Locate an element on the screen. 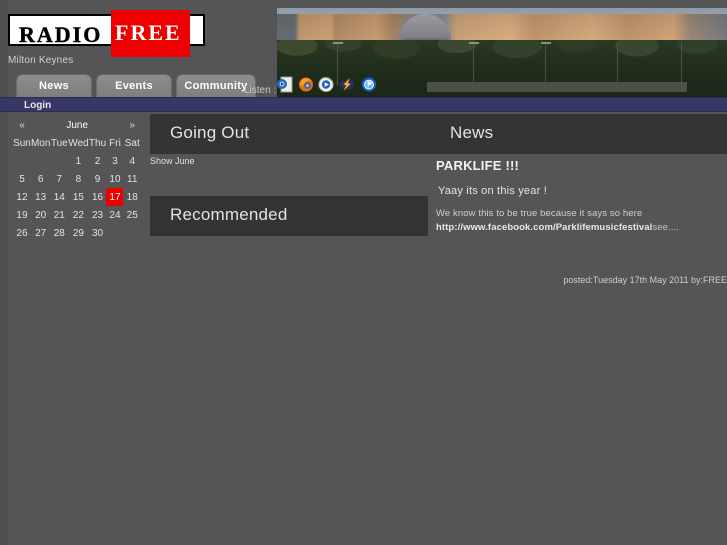 The height and width of the screenshot is (545, 727). calendar-day: 7 is located at coordinates (59, 179).